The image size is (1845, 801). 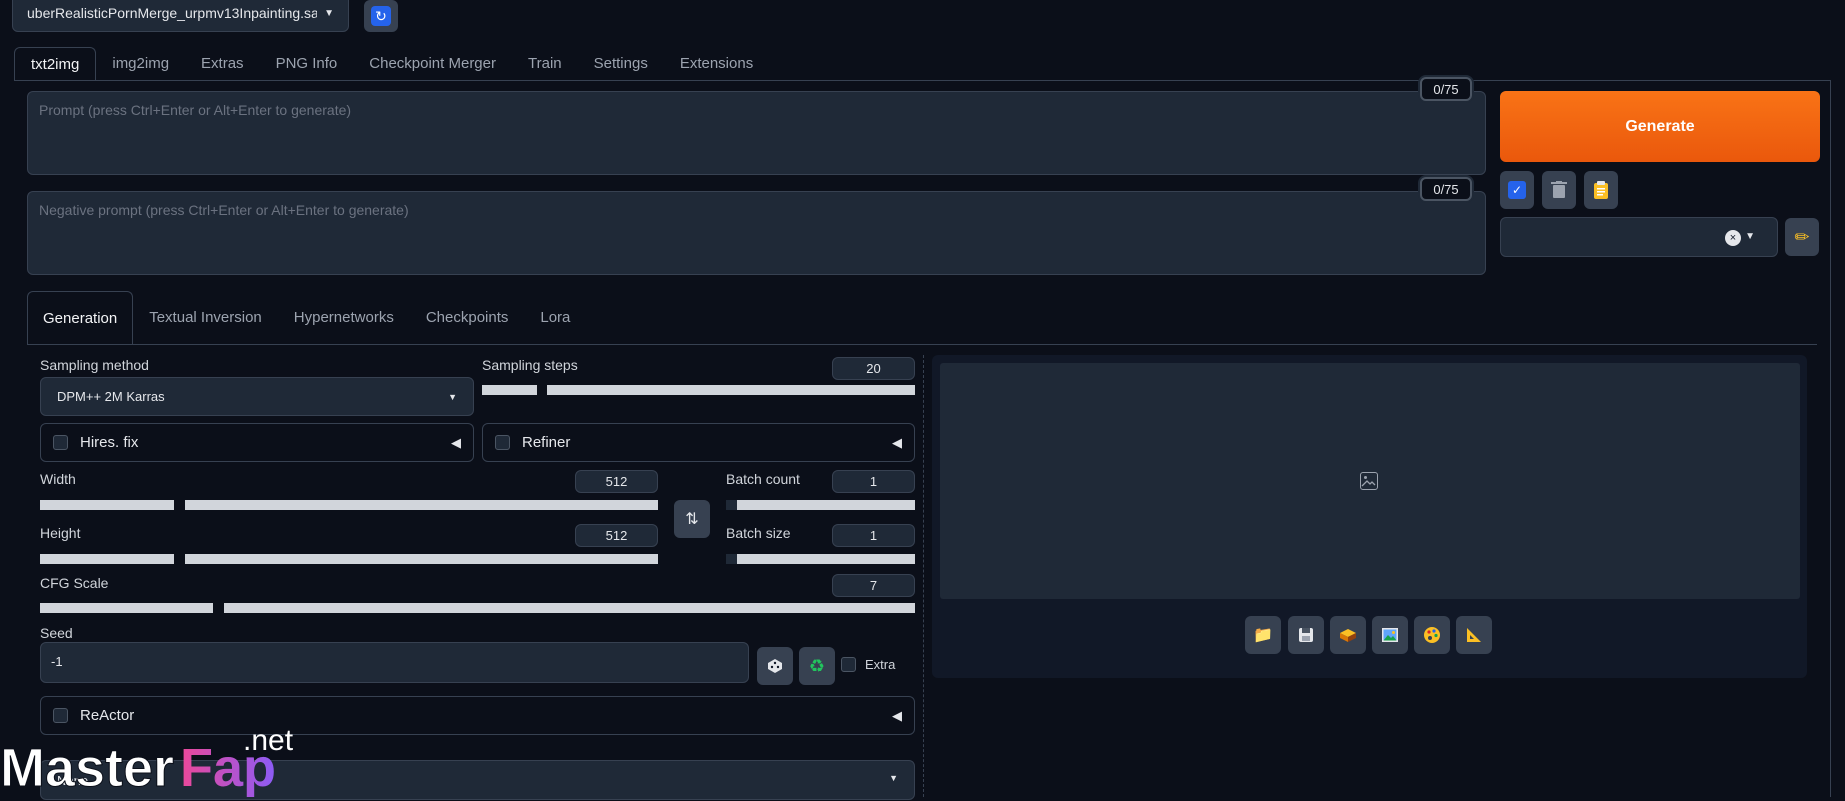 What do you see at coordinates (87, 768) in the screenshot?
I see `svg-text: Master` at bounding box center [87, 768].